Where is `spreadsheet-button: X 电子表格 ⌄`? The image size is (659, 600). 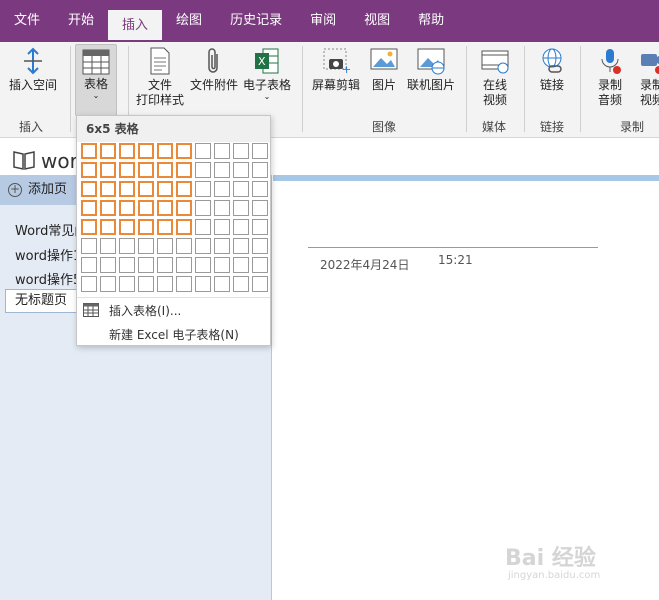 spreadsheet-button: X 电子表格 ⌄ is located at coordinates (267, 73).